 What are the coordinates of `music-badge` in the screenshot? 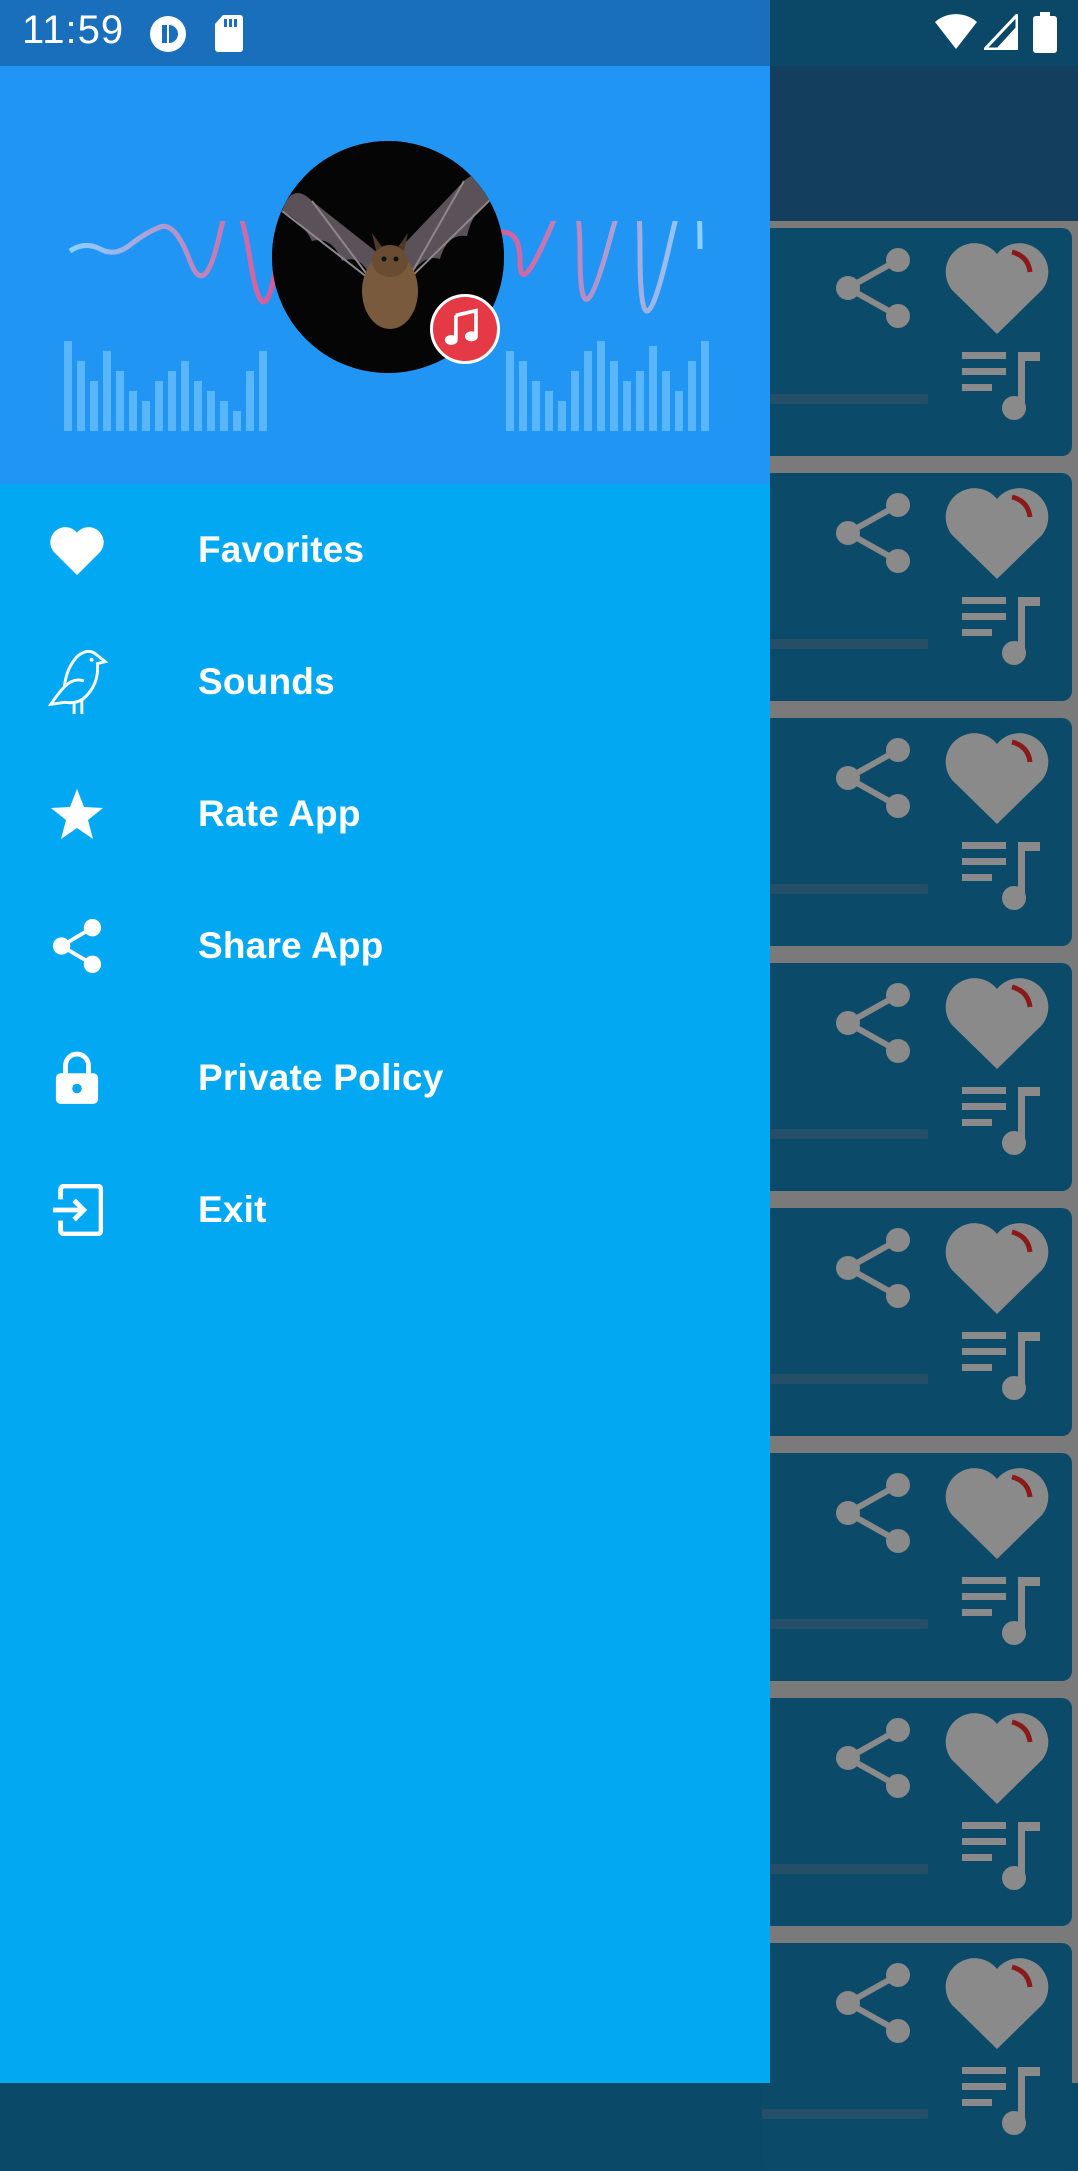 It's located at (465, 329).